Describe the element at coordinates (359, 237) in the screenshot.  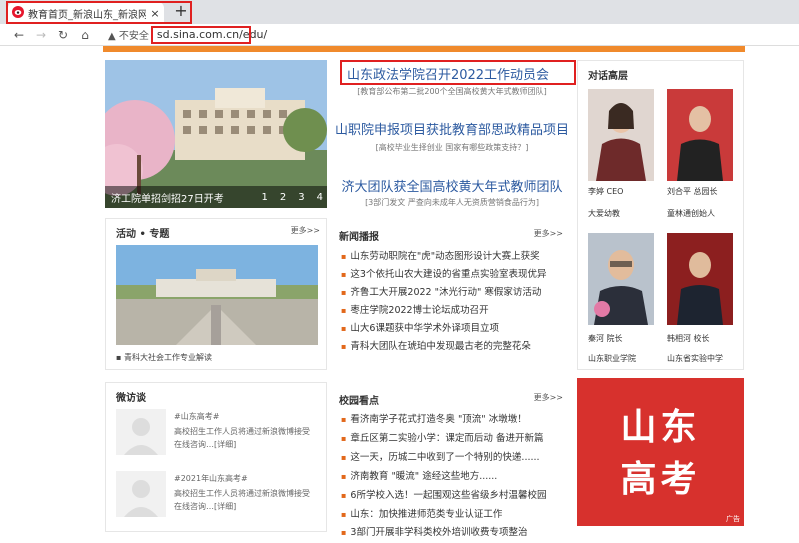
I see `news-title: 新闻播报` at that location.